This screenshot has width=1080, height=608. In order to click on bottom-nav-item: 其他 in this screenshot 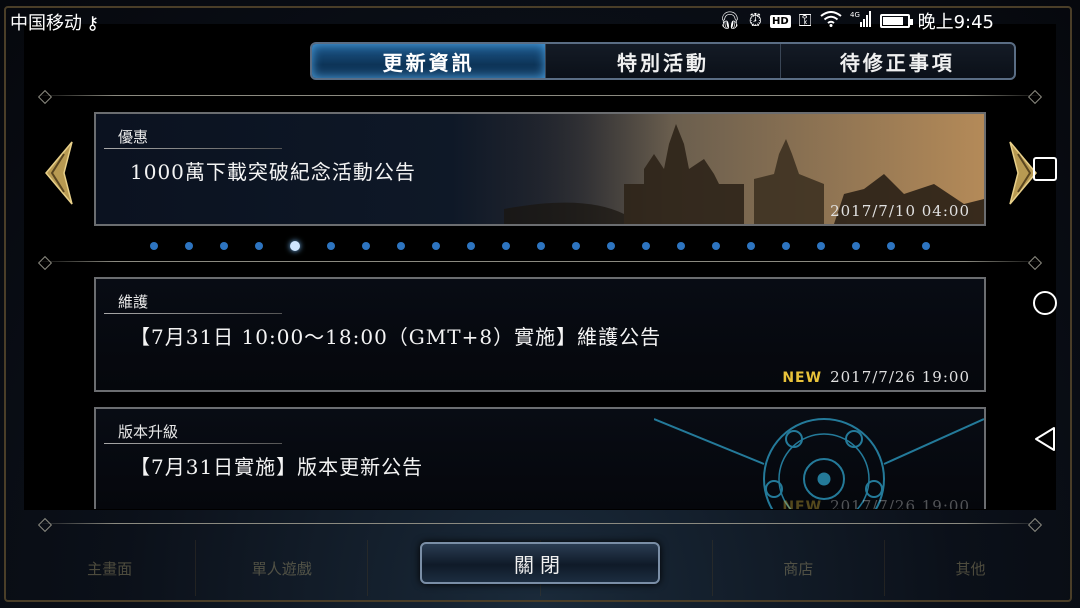, I will do `click(970, 568)`.